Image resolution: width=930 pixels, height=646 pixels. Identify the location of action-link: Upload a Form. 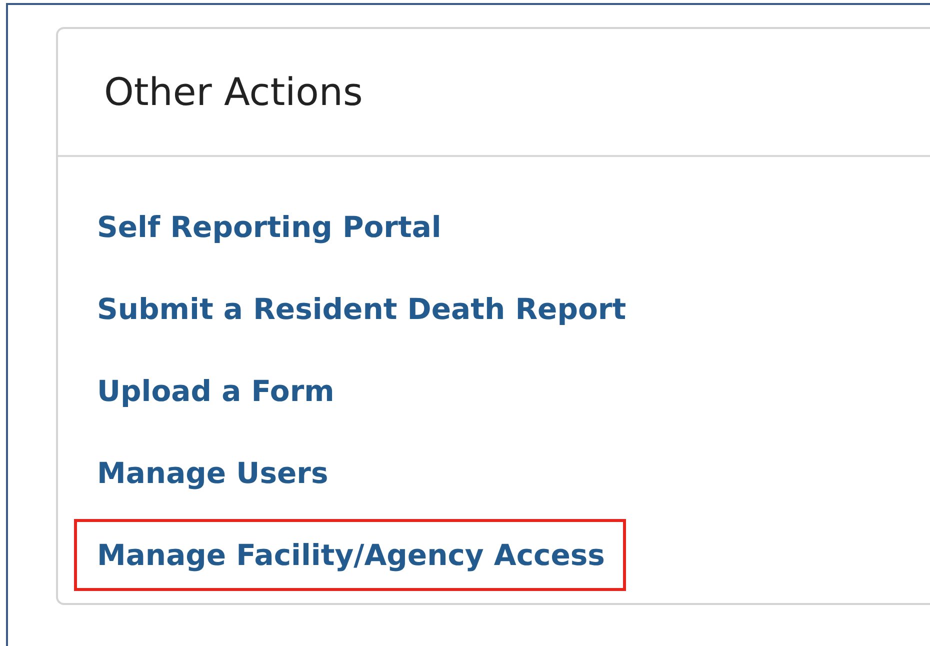
(215, 391).